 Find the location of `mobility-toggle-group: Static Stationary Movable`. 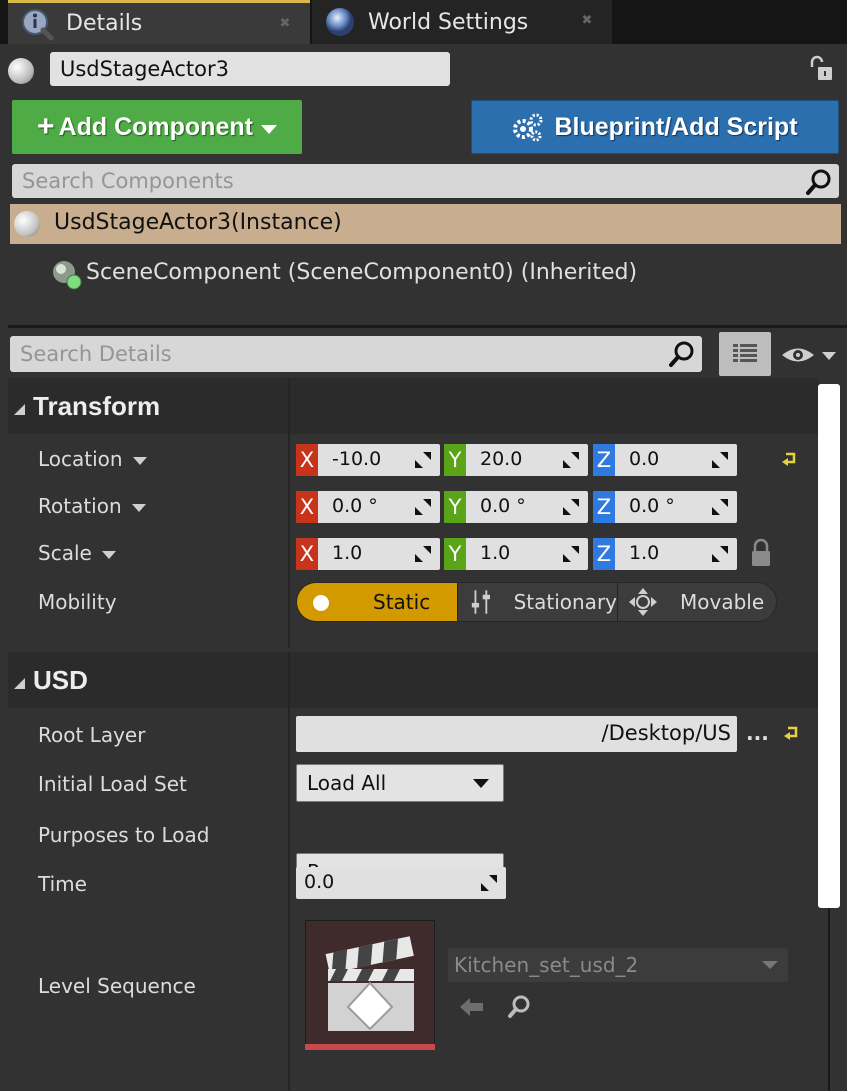

mobility-toggle-group: Static Stationary Movable is located at coordinates (536, 602).